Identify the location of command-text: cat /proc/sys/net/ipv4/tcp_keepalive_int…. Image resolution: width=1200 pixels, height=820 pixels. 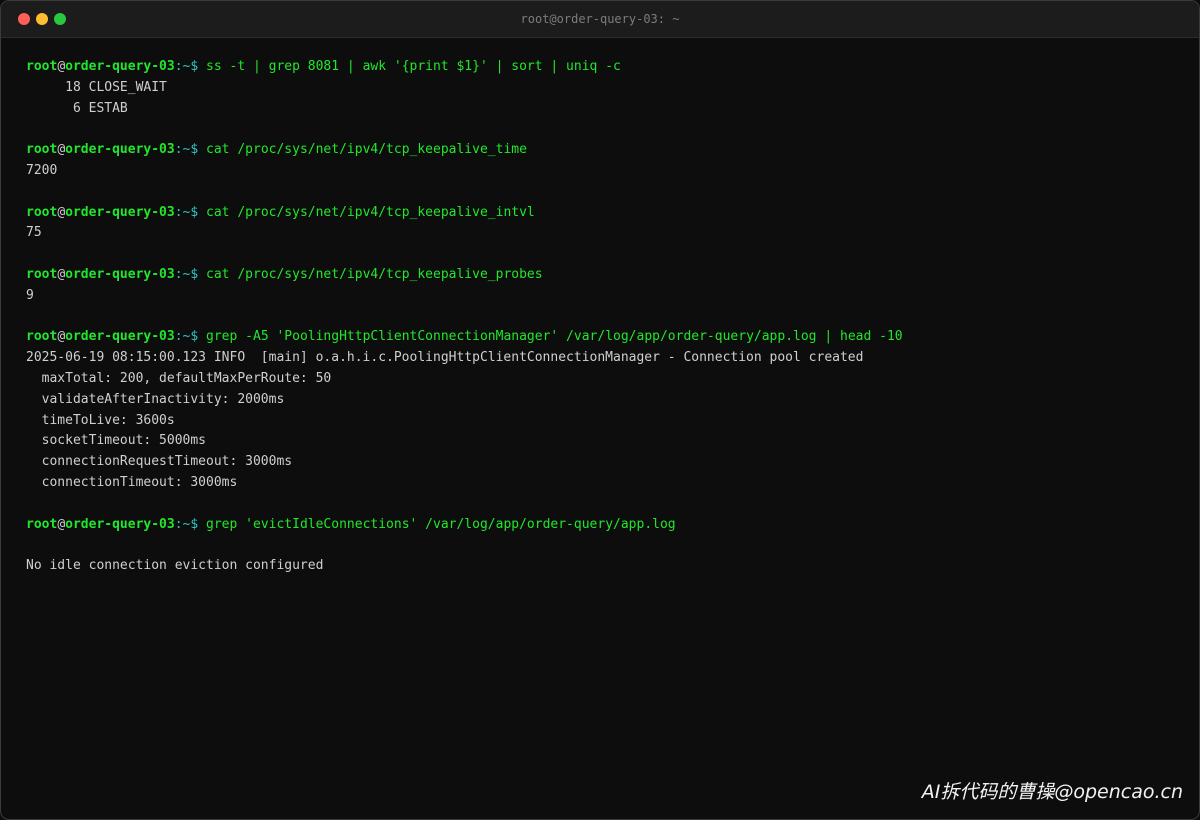
(366, 212).